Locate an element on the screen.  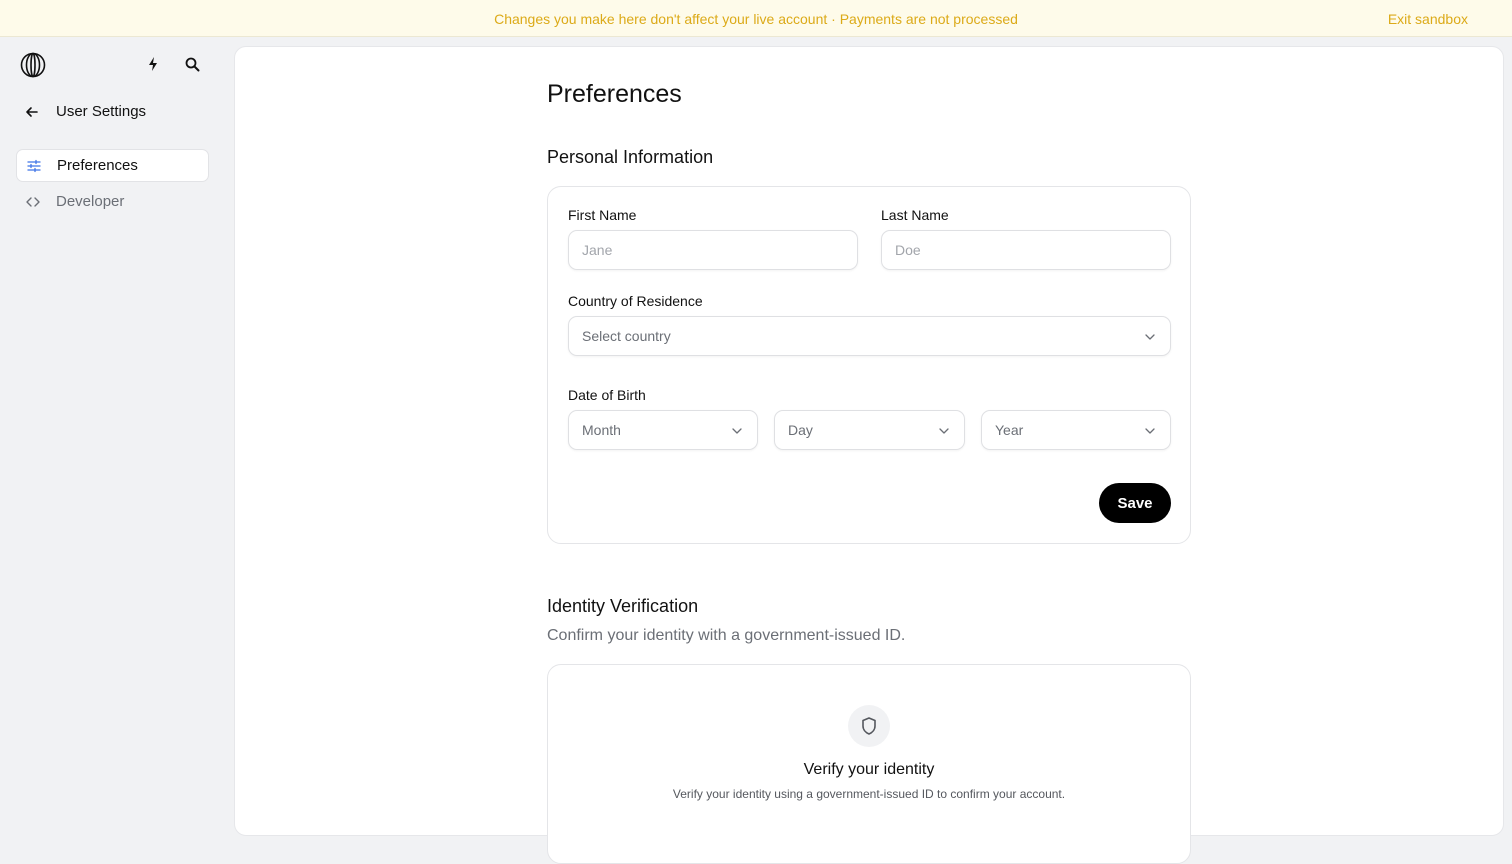
back-to-user-settings: User Settings is located at coordinates (85, 111).